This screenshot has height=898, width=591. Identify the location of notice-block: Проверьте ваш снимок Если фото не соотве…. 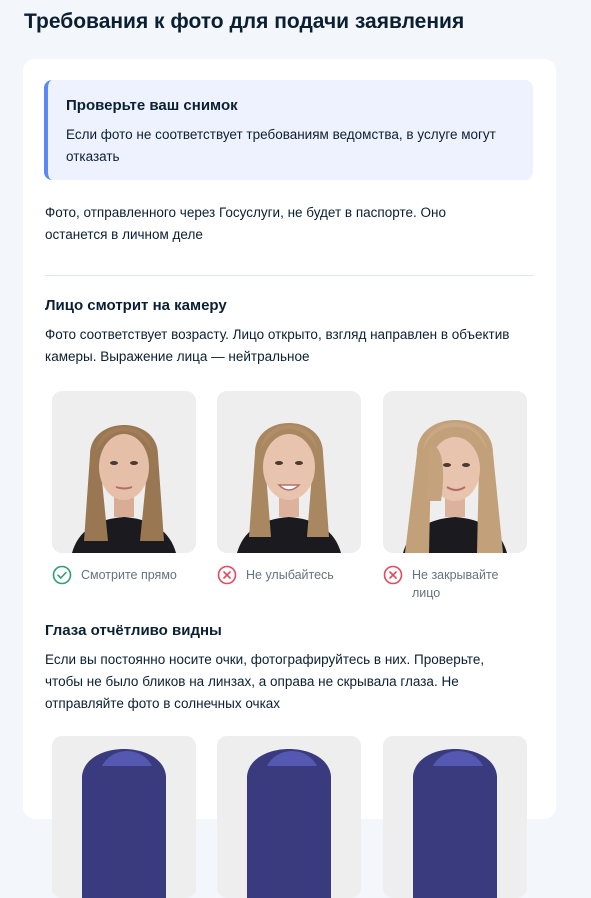
(288, 130).